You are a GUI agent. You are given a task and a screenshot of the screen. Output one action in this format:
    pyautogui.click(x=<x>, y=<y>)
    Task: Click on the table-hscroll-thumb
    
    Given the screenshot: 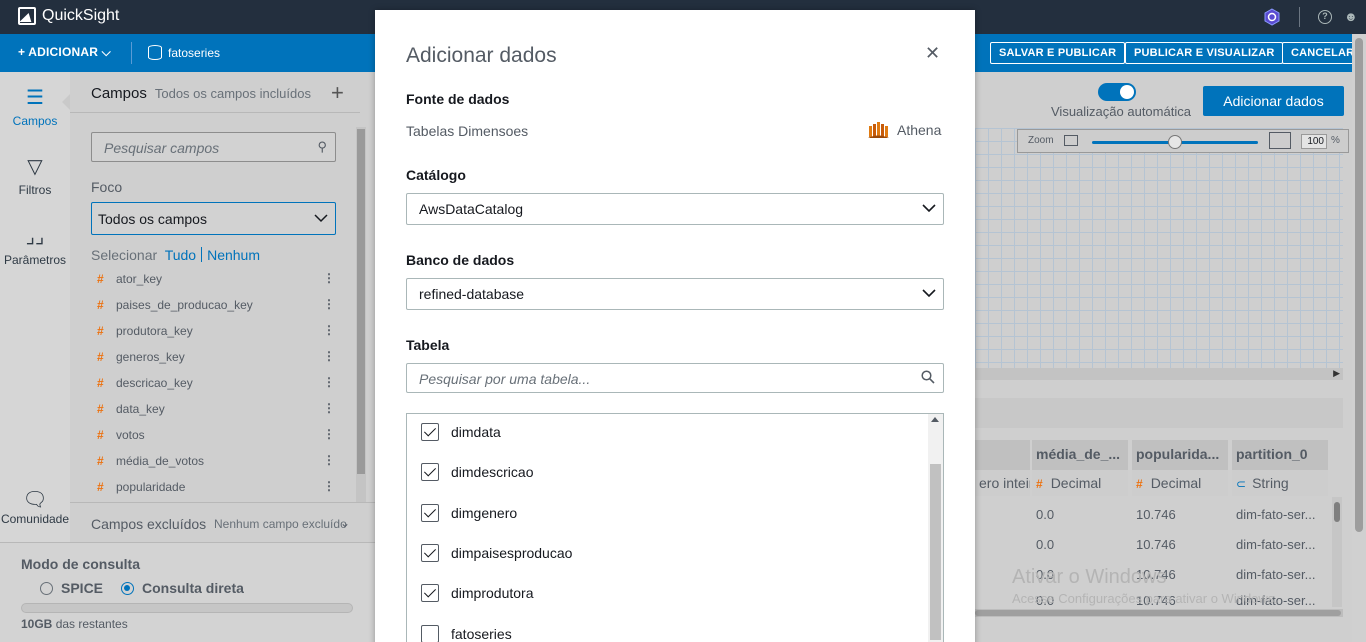 What is the action you would take?
    pyautogui.click(x=1158, y=613)
    